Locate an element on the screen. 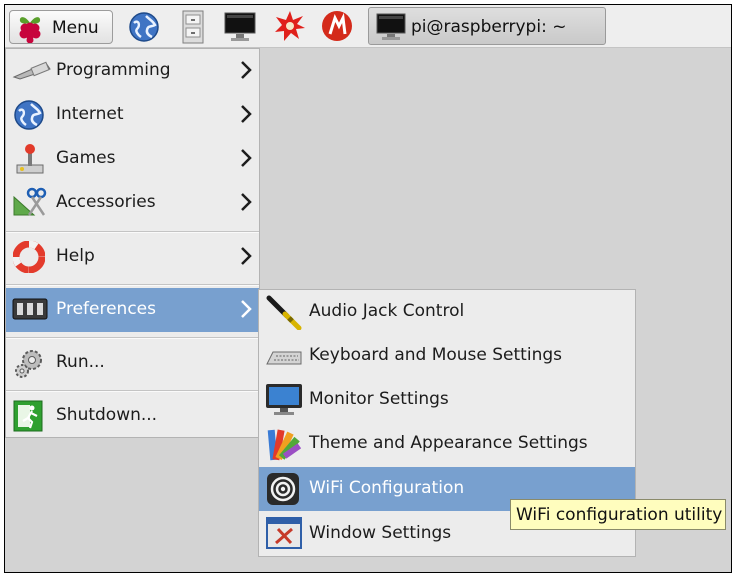 This screenshot has width=736, height=577. mathematica-icon is located at coordinates (337, 26).